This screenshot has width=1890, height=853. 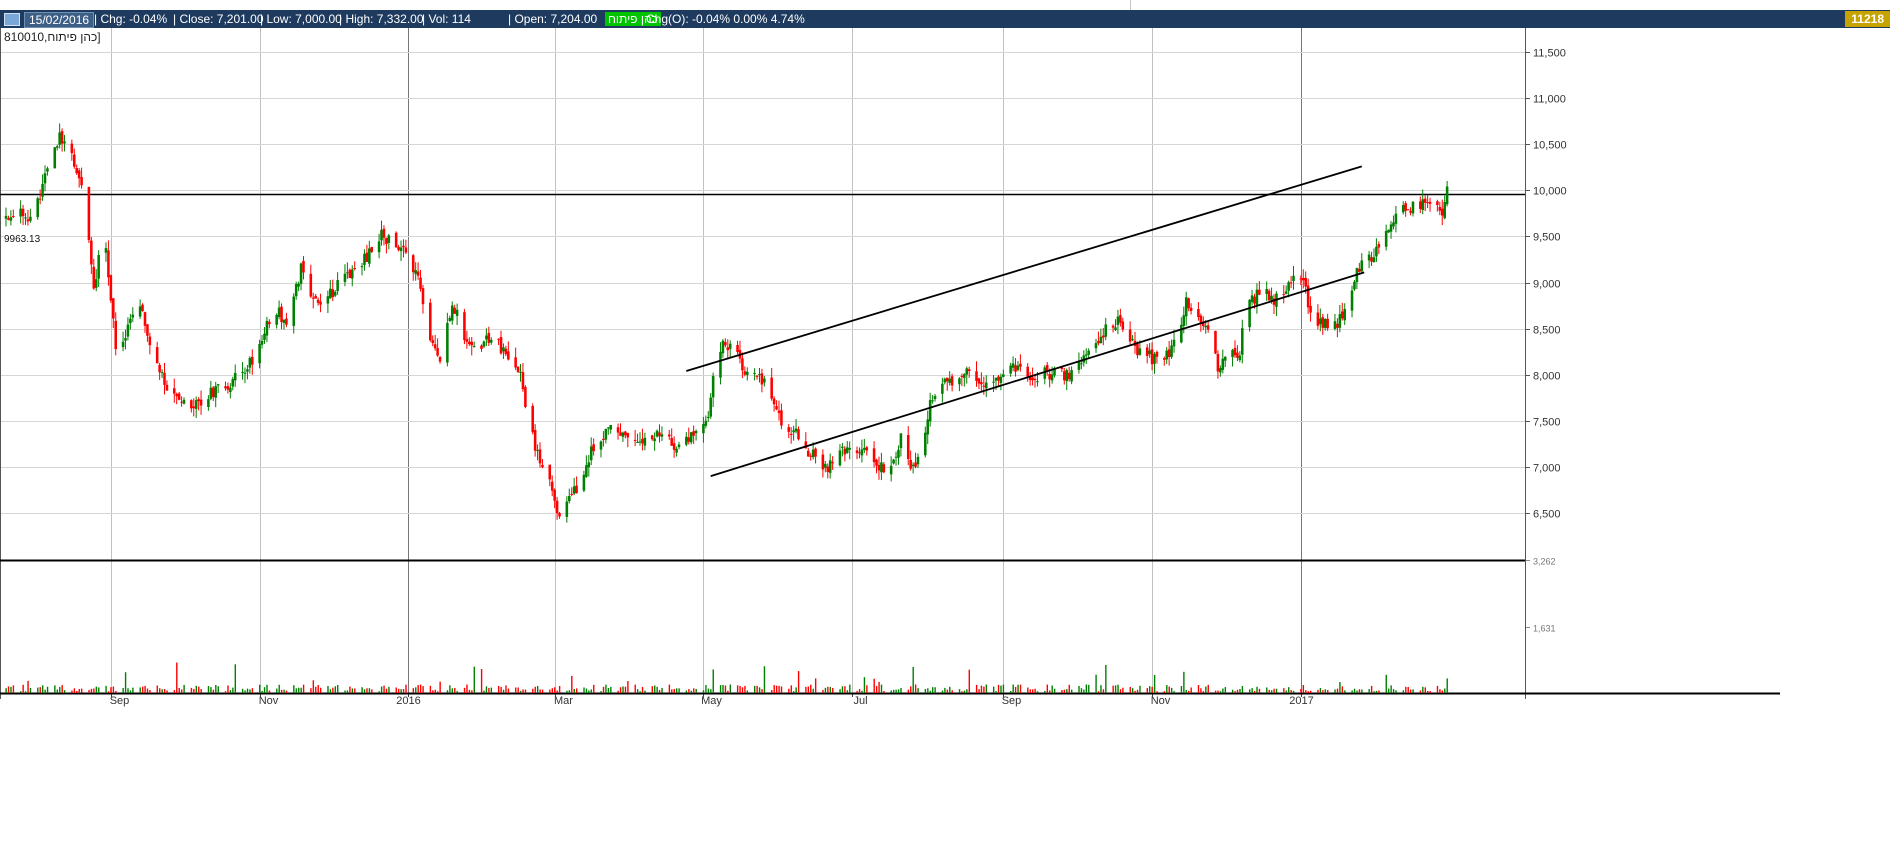 I want to click on date-field: 15/02/2016, so click(x=59, y=20).